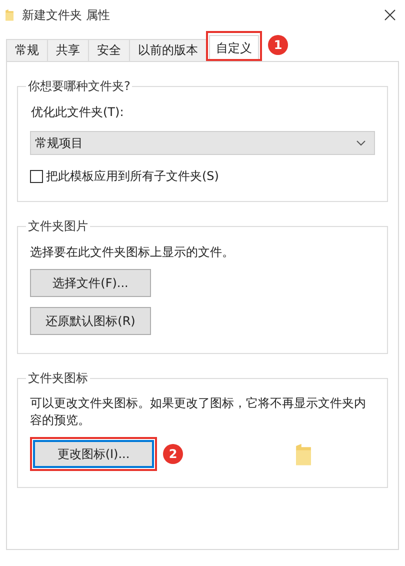 Image resolution: width=405 pixels, height=566 pixels. Describe the element at coordinates (36, 176) in the screenshot. I see `checkbox` at that location.